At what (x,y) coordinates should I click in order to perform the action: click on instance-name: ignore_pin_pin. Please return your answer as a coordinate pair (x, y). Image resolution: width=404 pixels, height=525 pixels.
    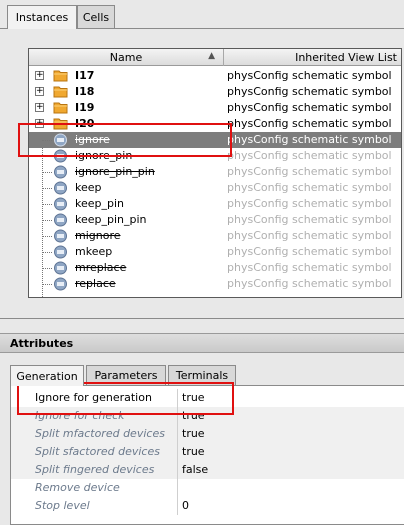
    Looking at the image, I should click on (115, 171).